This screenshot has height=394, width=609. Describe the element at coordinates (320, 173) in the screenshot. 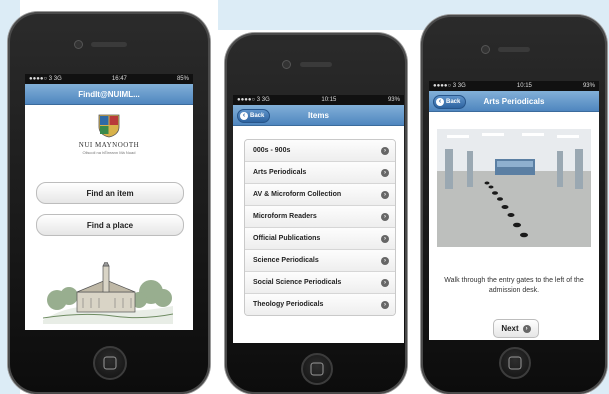

I see `list-item: Arts Periodicals ›` at that location.